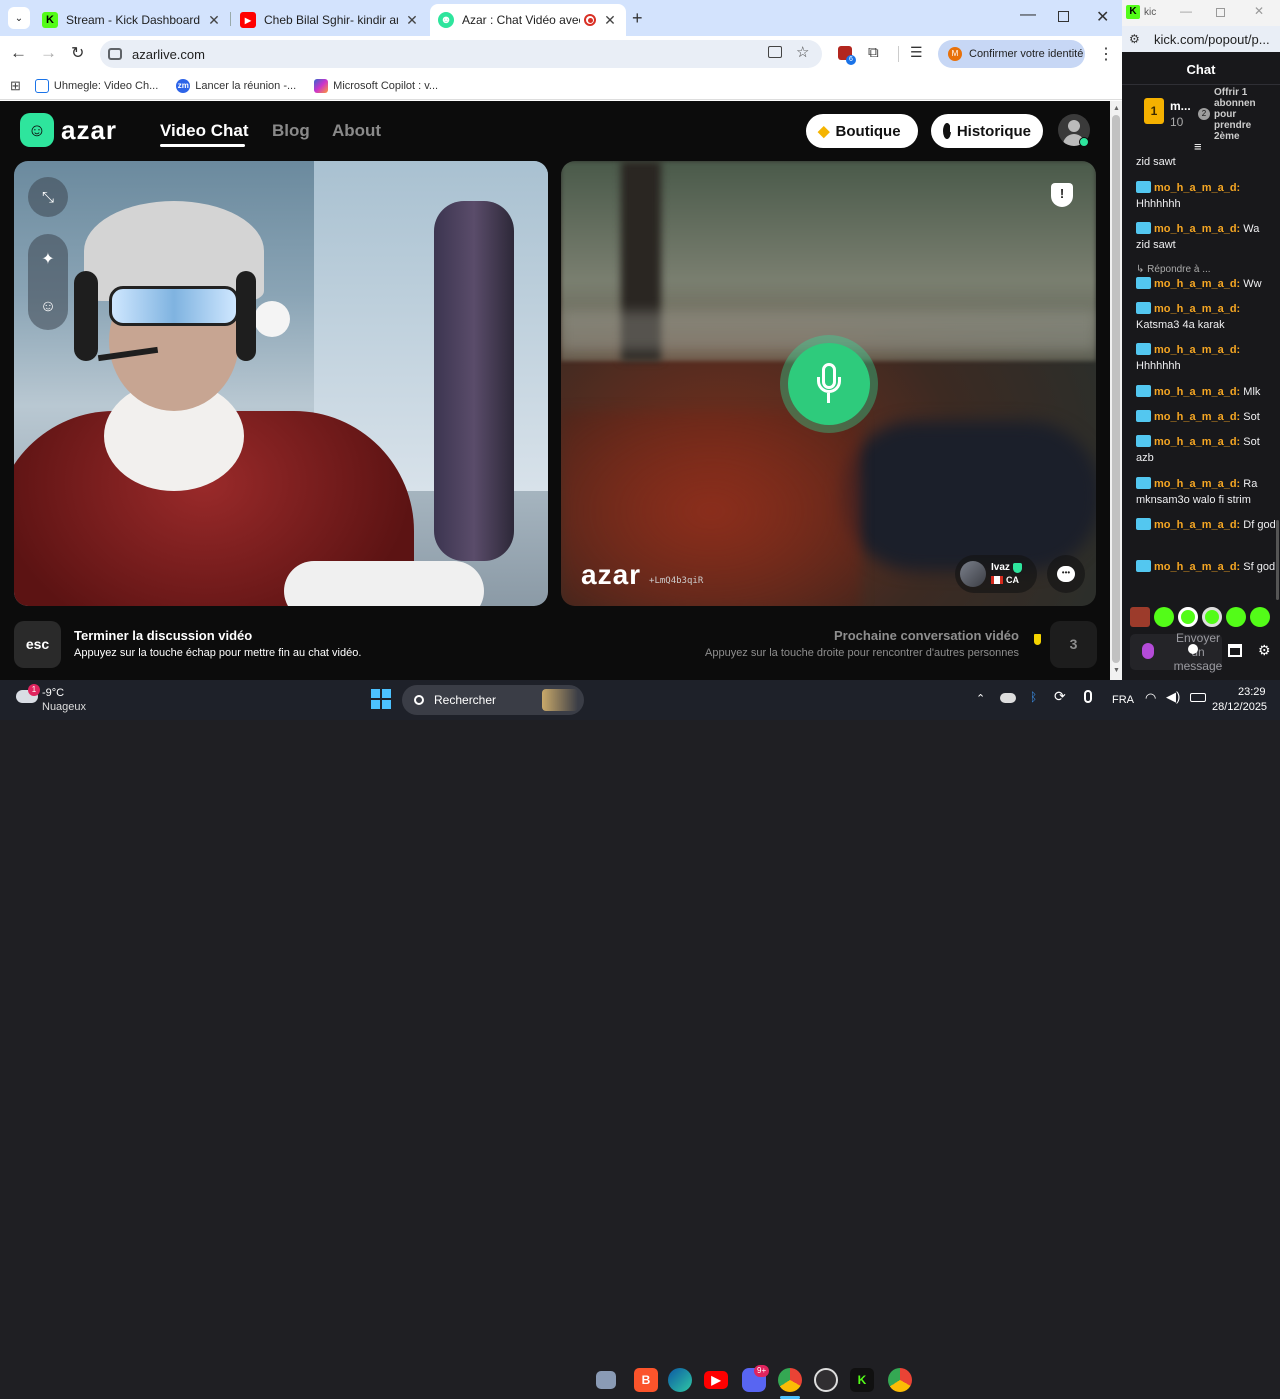 The width and height of the screenshot is (1280, 1399). I want to click on verified-dot-icon, so click(1084, 142).